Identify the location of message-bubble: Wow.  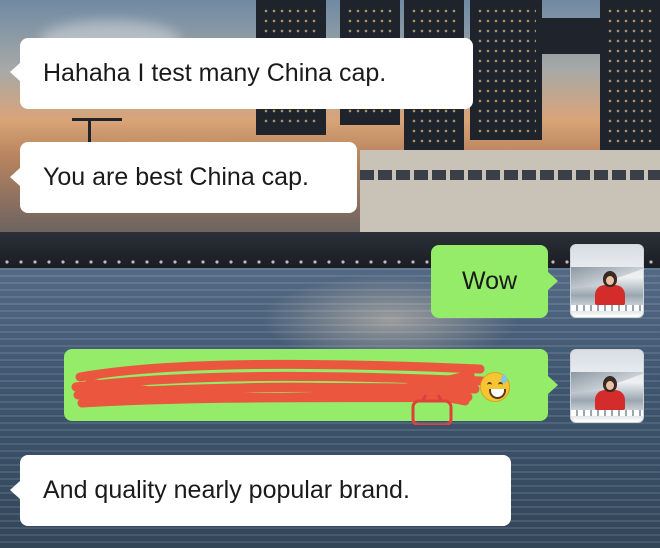
(489, 281).